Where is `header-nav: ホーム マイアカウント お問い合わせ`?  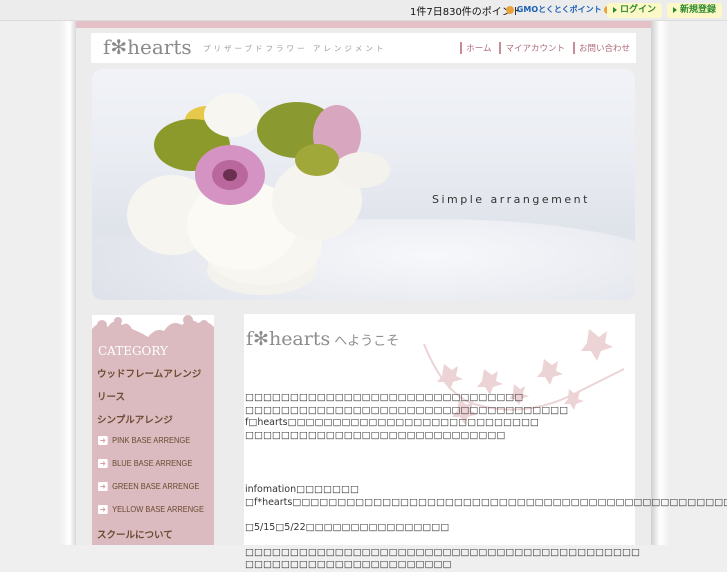 header-nav: ホーム マイアカウント お問い合わせ is located at coordinates (545, 48).